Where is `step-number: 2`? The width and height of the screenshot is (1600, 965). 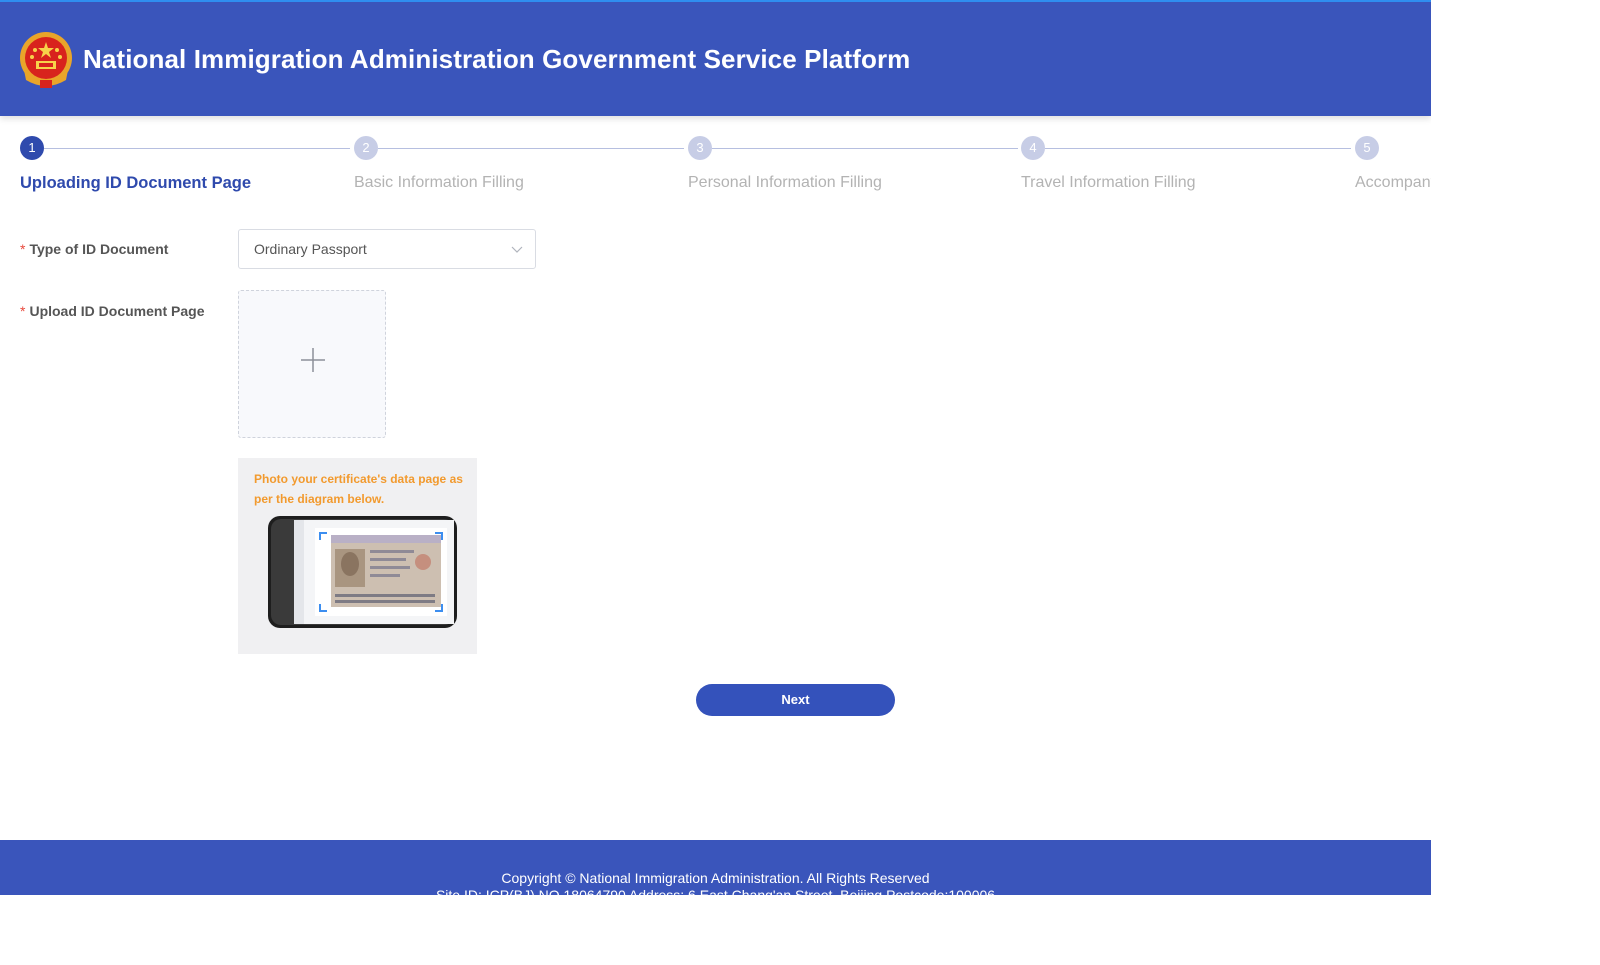 step-number: 2 is located at coordinates (366, 148).